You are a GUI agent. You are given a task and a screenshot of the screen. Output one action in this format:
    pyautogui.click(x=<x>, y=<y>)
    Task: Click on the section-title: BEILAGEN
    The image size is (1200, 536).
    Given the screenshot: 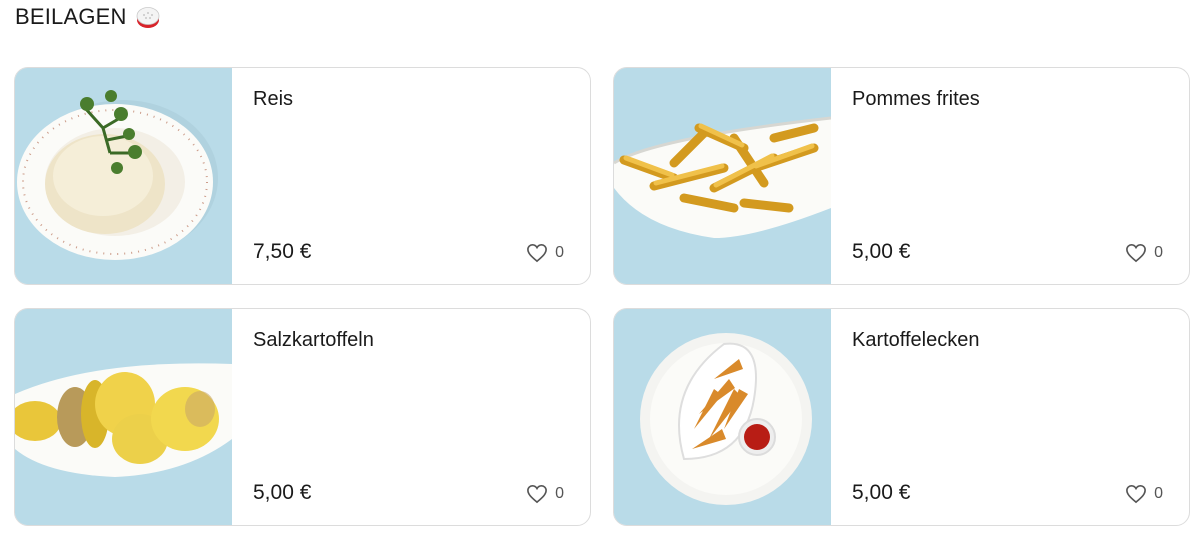 What is the action you would take?
    pyautogui.click(x=71, y=16)
    